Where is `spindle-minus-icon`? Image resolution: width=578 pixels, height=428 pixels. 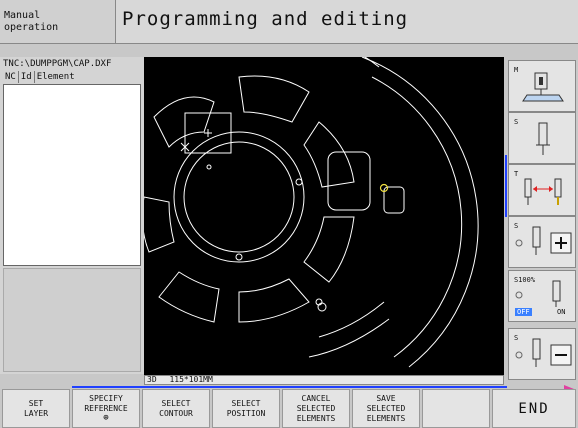
spindle-minus-icon is located at coordinates (543, 352).